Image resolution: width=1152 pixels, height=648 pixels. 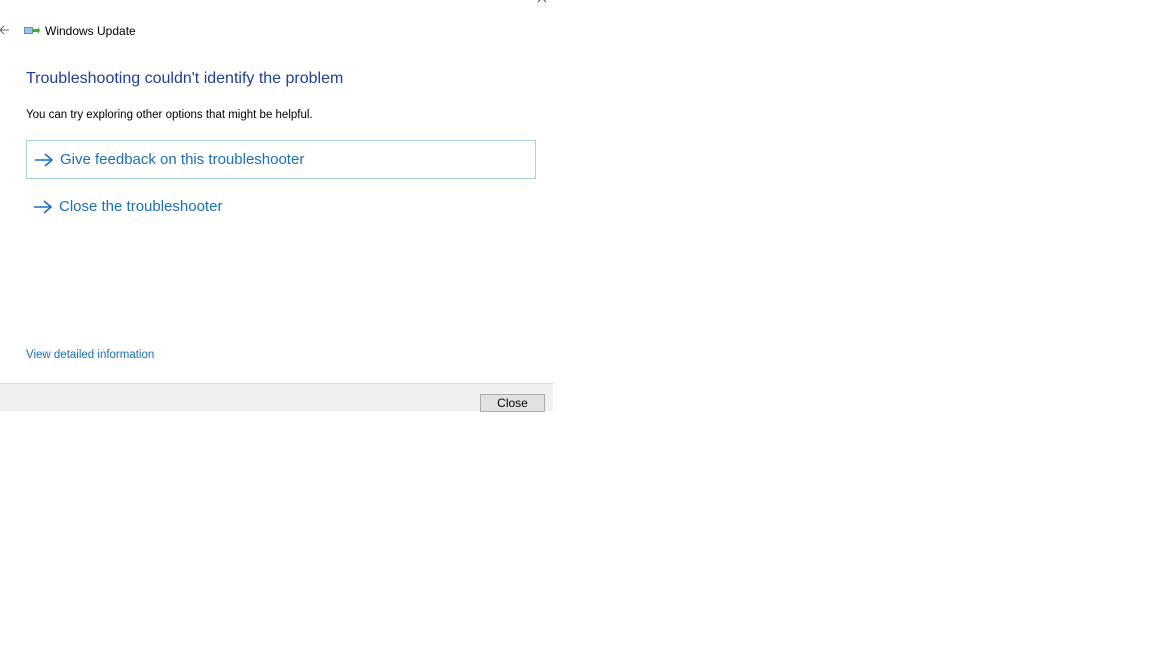 I want to click on give-feedback-label: Give feedback on this troubleshooter, so click(x=182, y=159).